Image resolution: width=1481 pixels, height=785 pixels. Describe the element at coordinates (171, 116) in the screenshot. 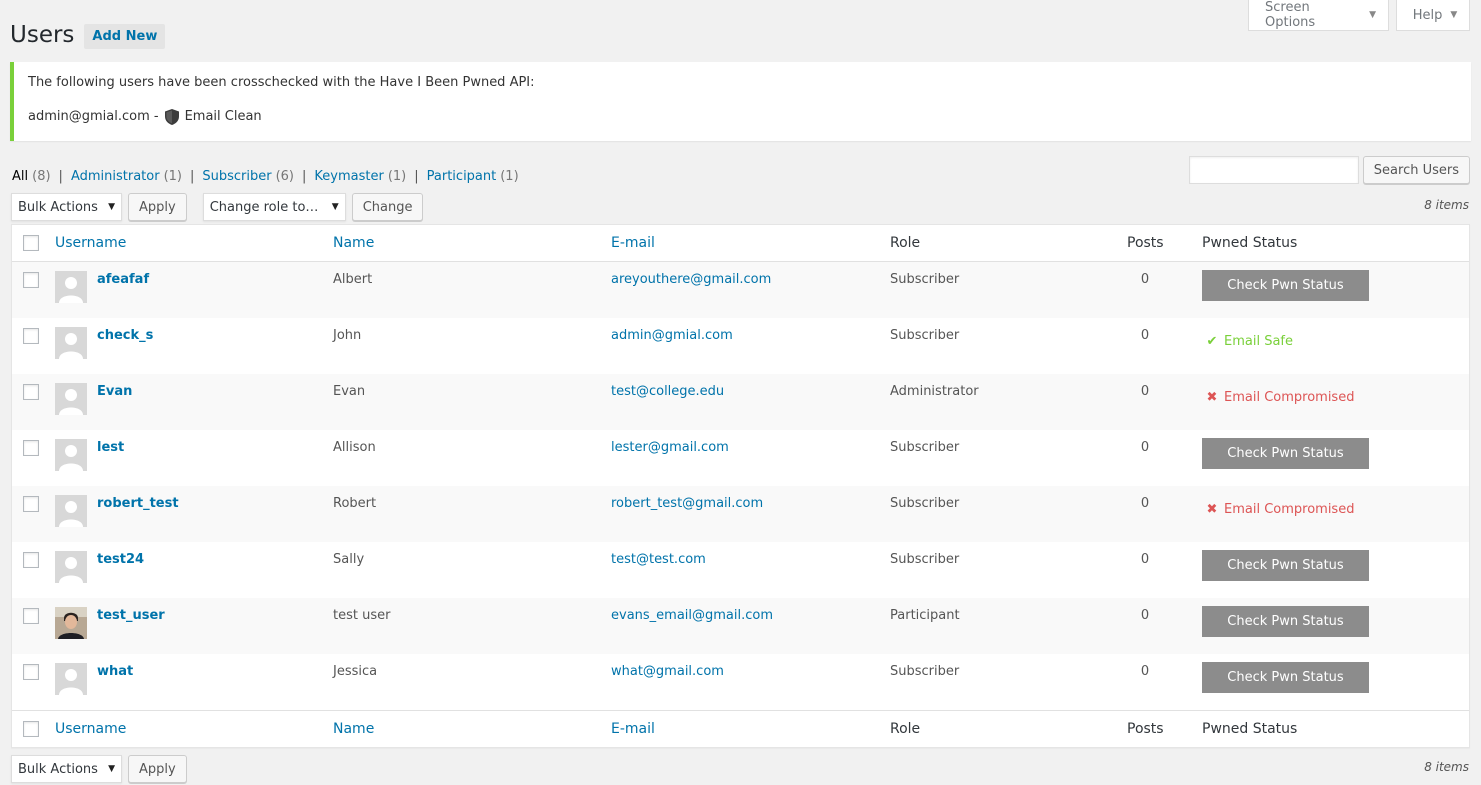

I see `shield-icon` at that location.